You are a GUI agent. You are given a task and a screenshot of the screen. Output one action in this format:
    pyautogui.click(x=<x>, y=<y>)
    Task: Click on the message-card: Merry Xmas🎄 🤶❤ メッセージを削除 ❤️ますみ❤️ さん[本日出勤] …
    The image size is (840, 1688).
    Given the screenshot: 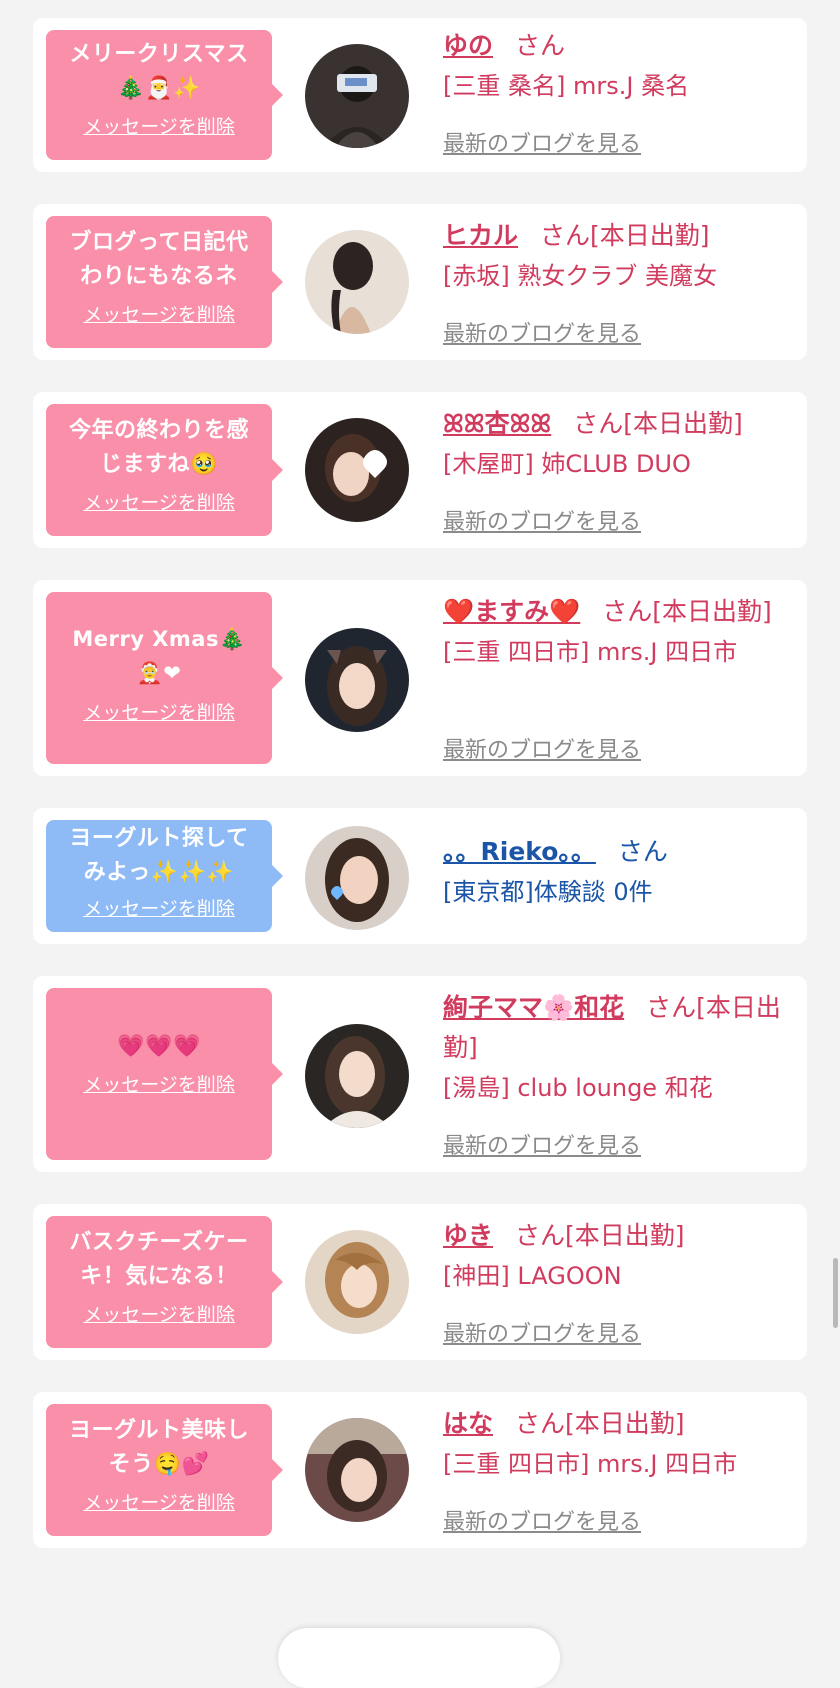 What is the action you would take?
    pyautogui.click(x=420, y=678)
    